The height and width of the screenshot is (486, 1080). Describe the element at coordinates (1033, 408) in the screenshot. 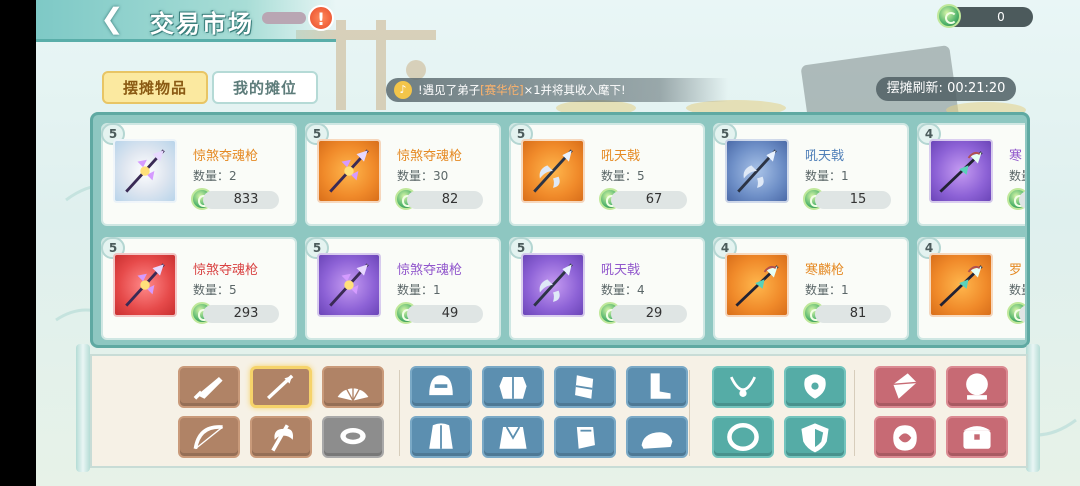

I see `scroll-rod-right` at that location.